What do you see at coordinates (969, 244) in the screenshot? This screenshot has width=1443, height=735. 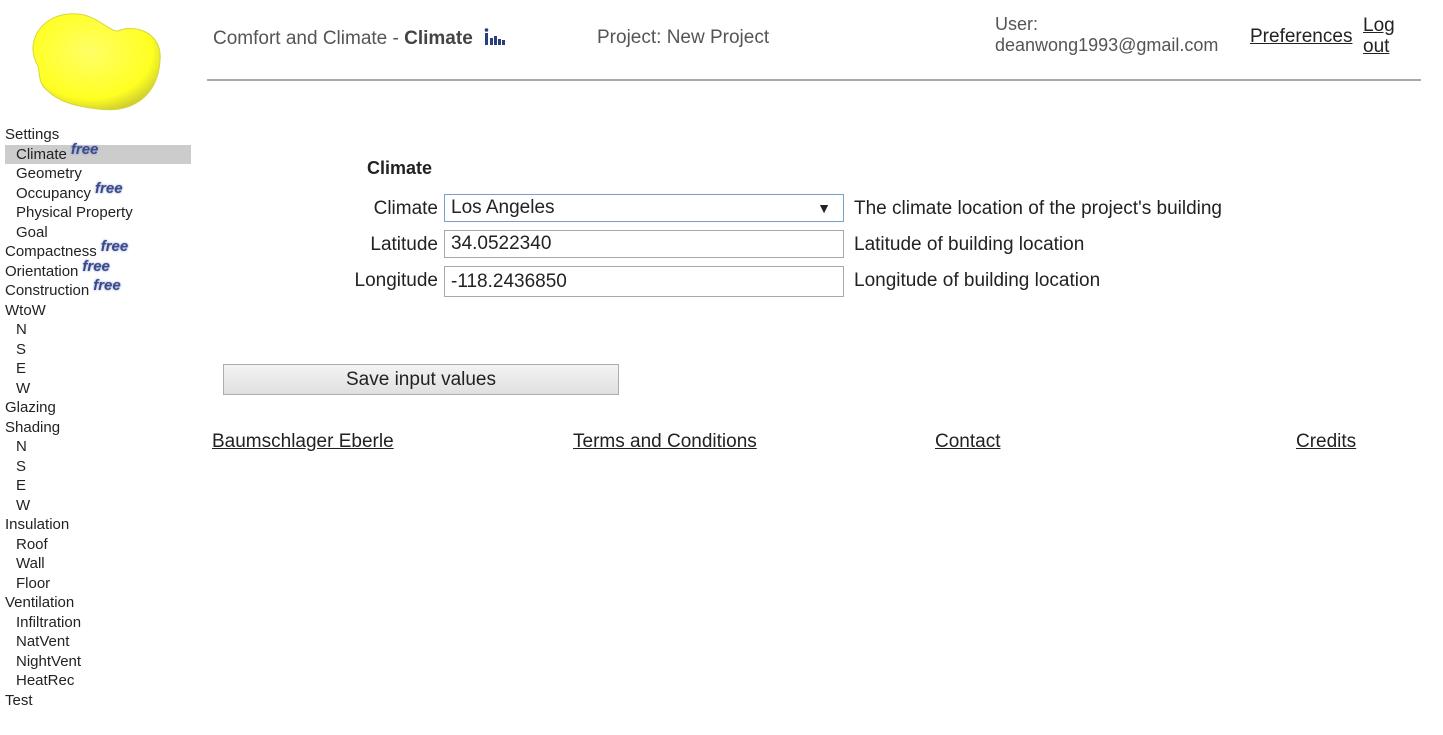 I see `latitude-description: Latitude of building location` at bounding box center [969, 244].